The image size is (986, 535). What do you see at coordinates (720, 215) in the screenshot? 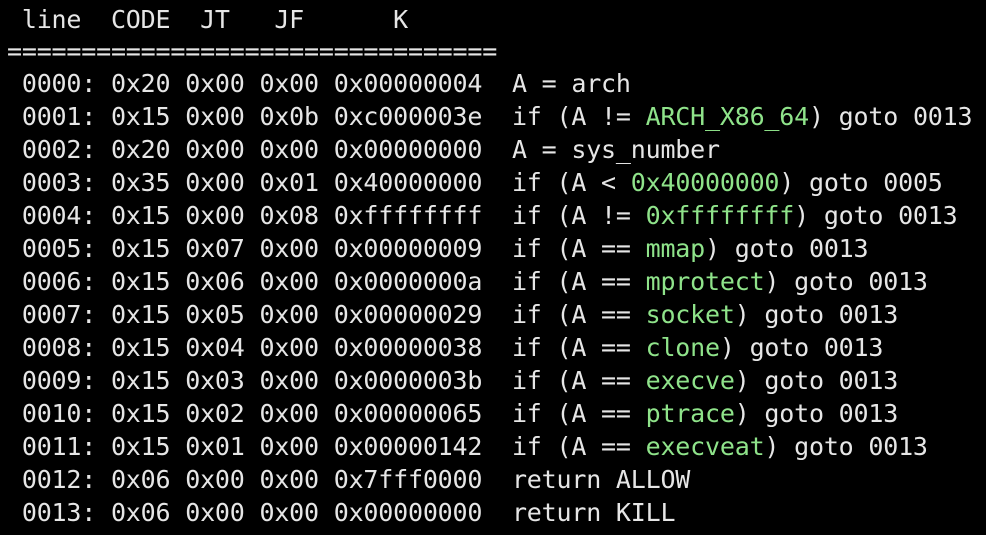
I see `highlight-constant: 0xffffffff` at bounding box center [720, 215].